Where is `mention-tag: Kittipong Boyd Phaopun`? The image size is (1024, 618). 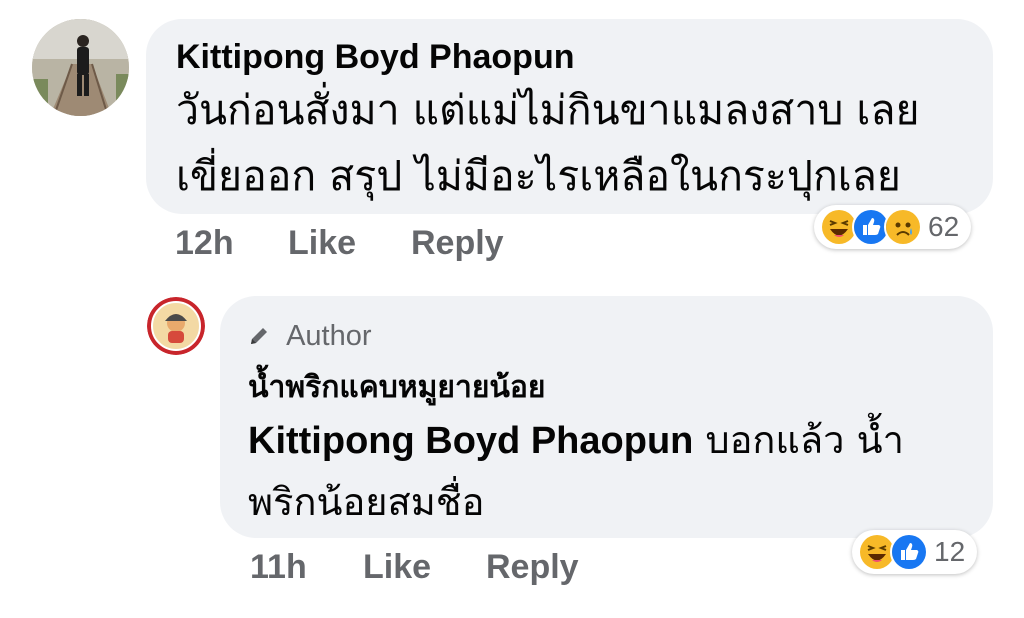
mention-tag: Kittipong Boyd Phaopun is located at coordinates (470, 441).